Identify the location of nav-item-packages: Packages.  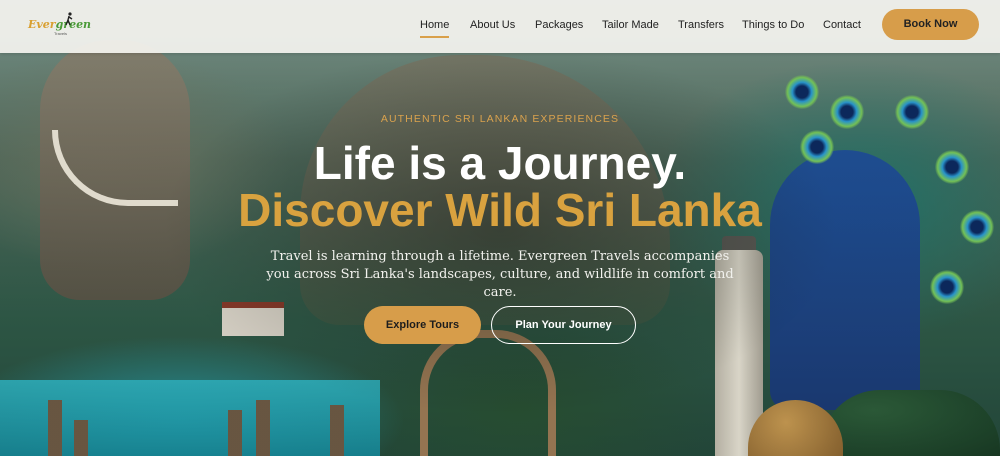
(559, 25).